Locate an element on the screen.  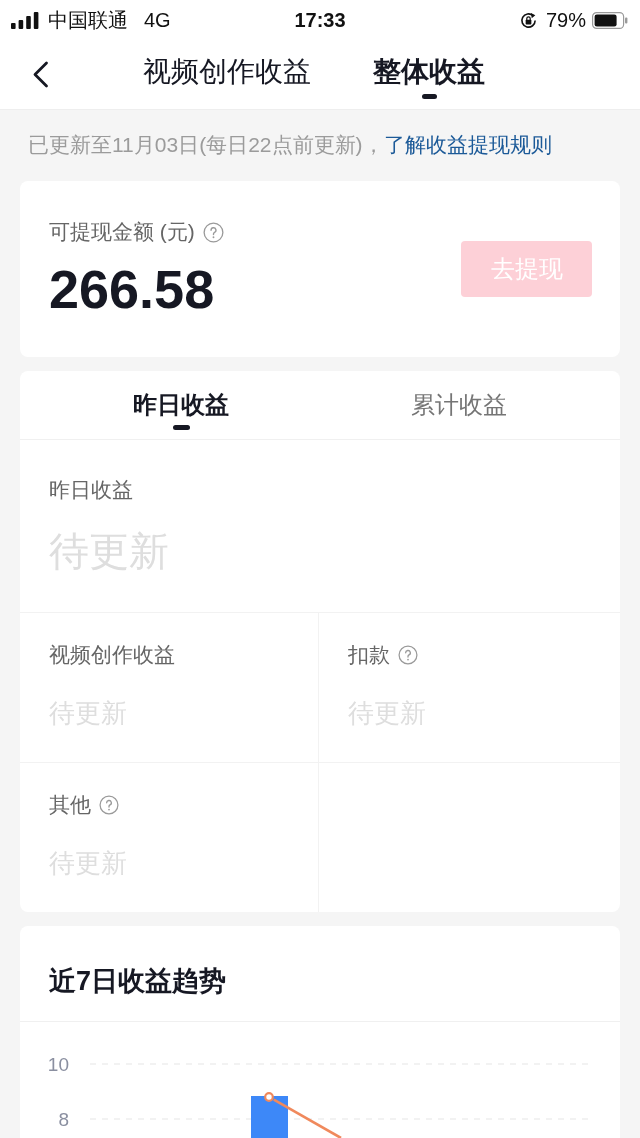
data-point-icon is located at coordinates (269, 1097).